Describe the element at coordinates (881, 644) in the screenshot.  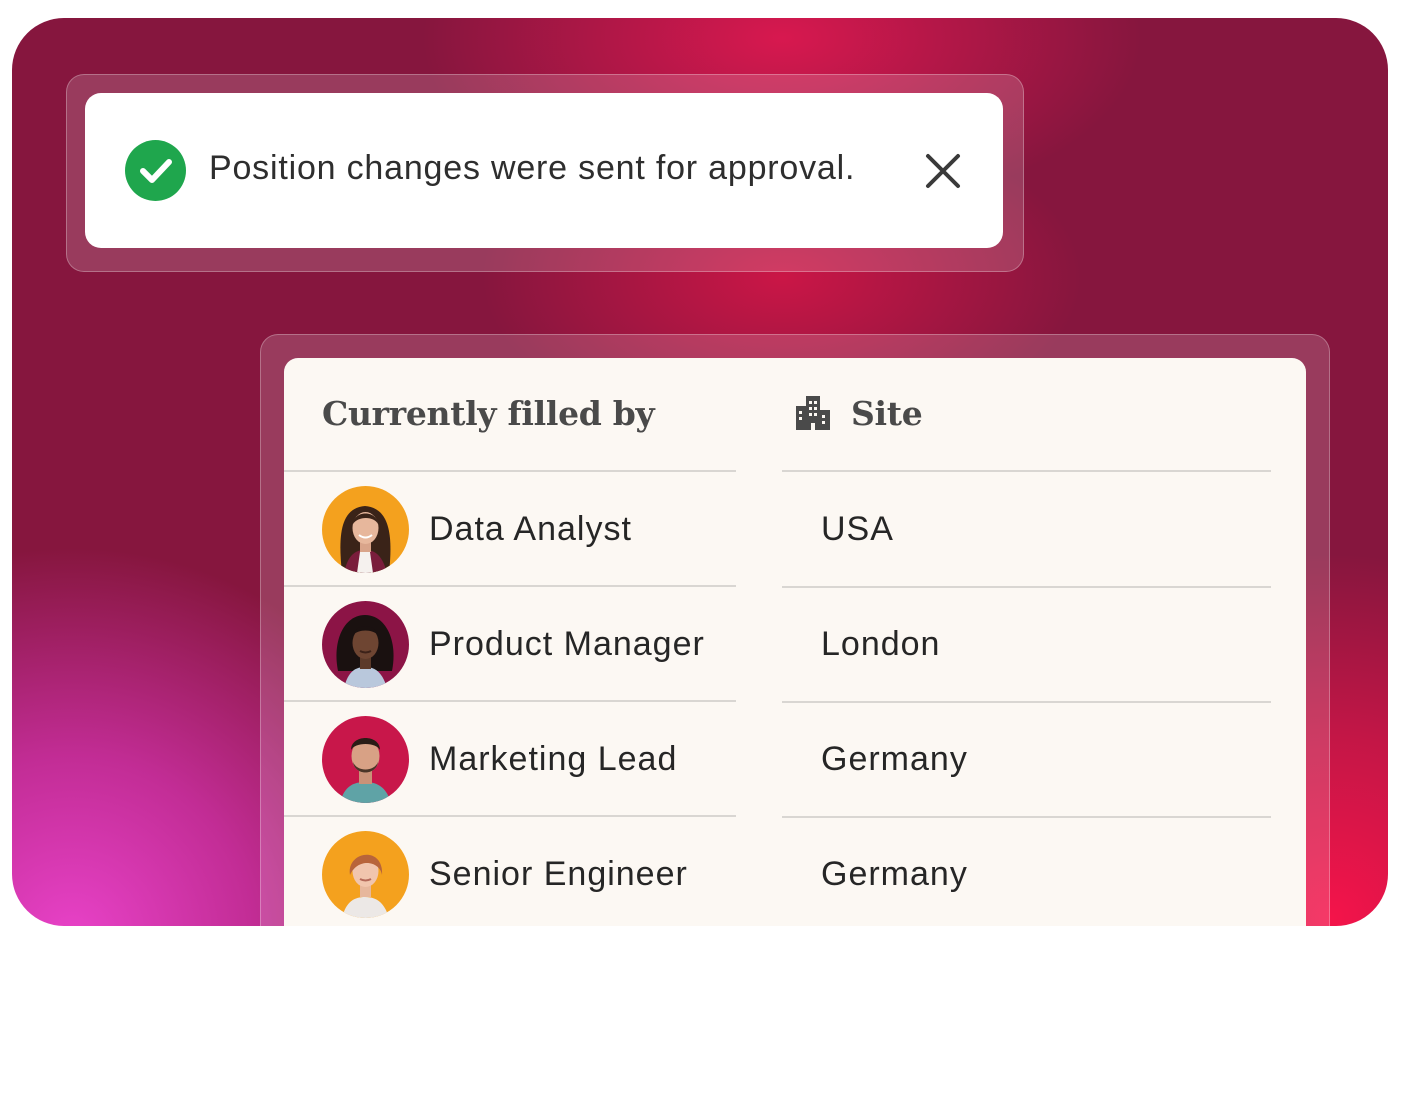
I see `site-value: London` at that location.